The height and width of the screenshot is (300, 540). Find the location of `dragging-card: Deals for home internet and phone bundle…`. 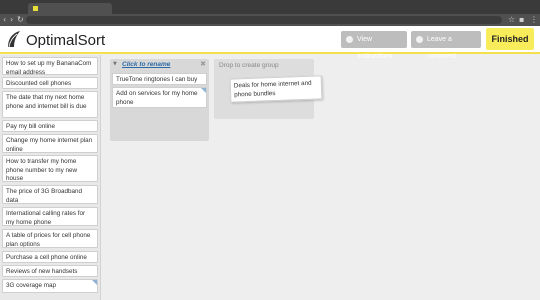

dragging-card: Deals for home internet and phone bundle… is located at coordinates (276, 89).